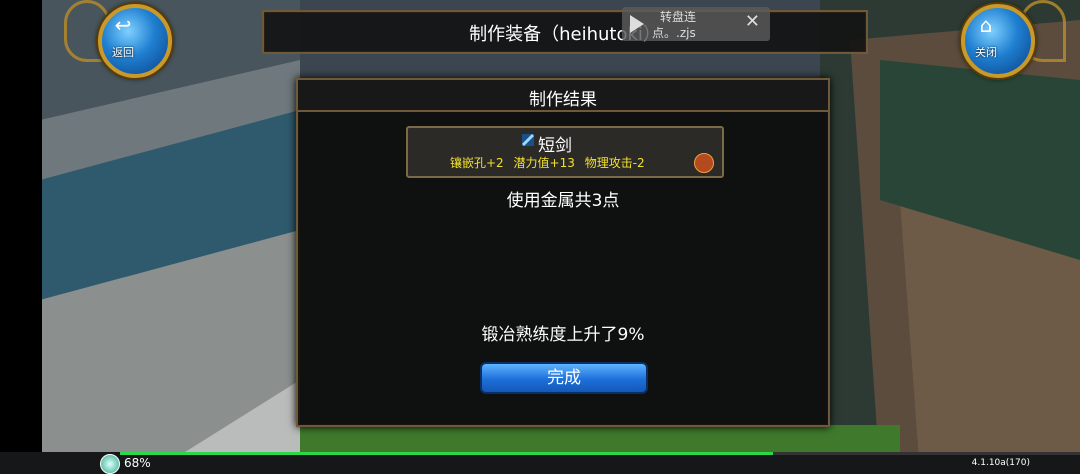 The height and width of the screenshot is (474, 1080). Describe the element at coordinates (528, 140) in the screenshot. I see `sword-icon` at that location.